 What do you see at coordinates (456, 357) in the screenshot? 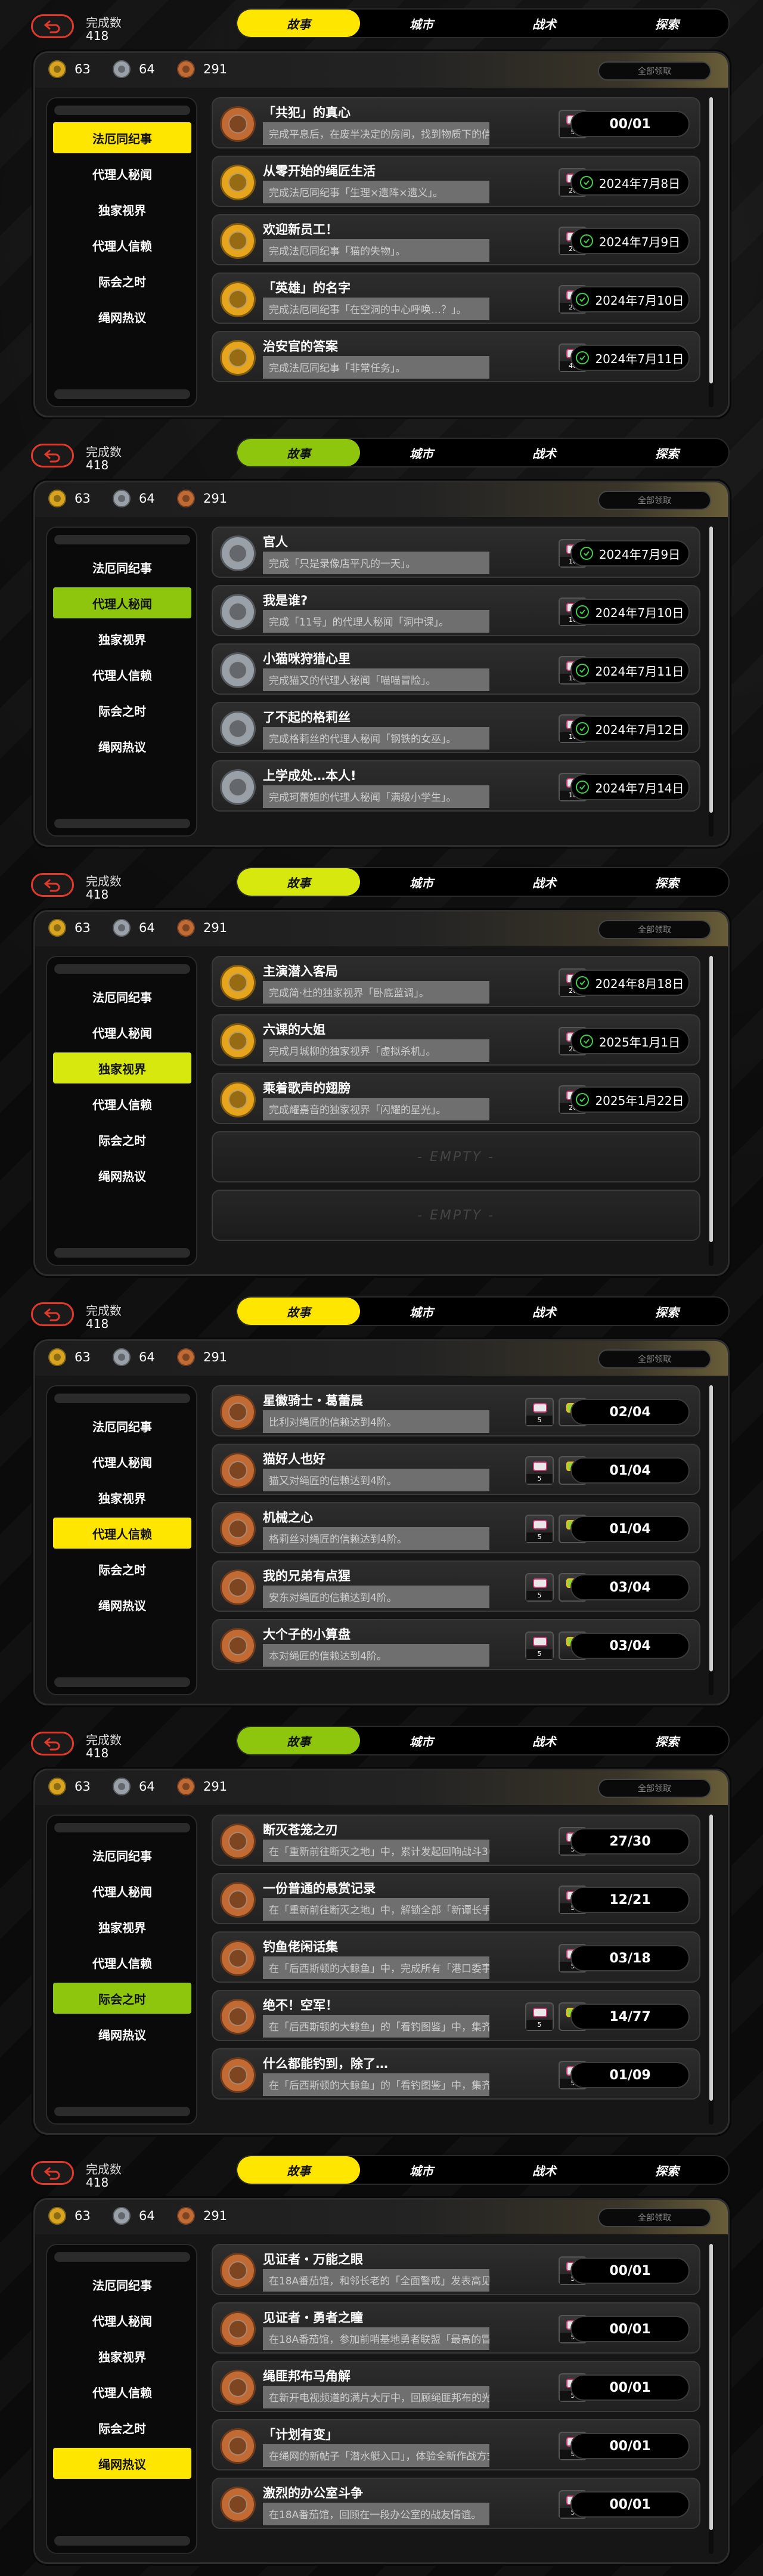
I see `achievement-row: 治安官的答案完成法厄同纪事「非常任务」。402024年7月11日` at bounding box center [456, 357].